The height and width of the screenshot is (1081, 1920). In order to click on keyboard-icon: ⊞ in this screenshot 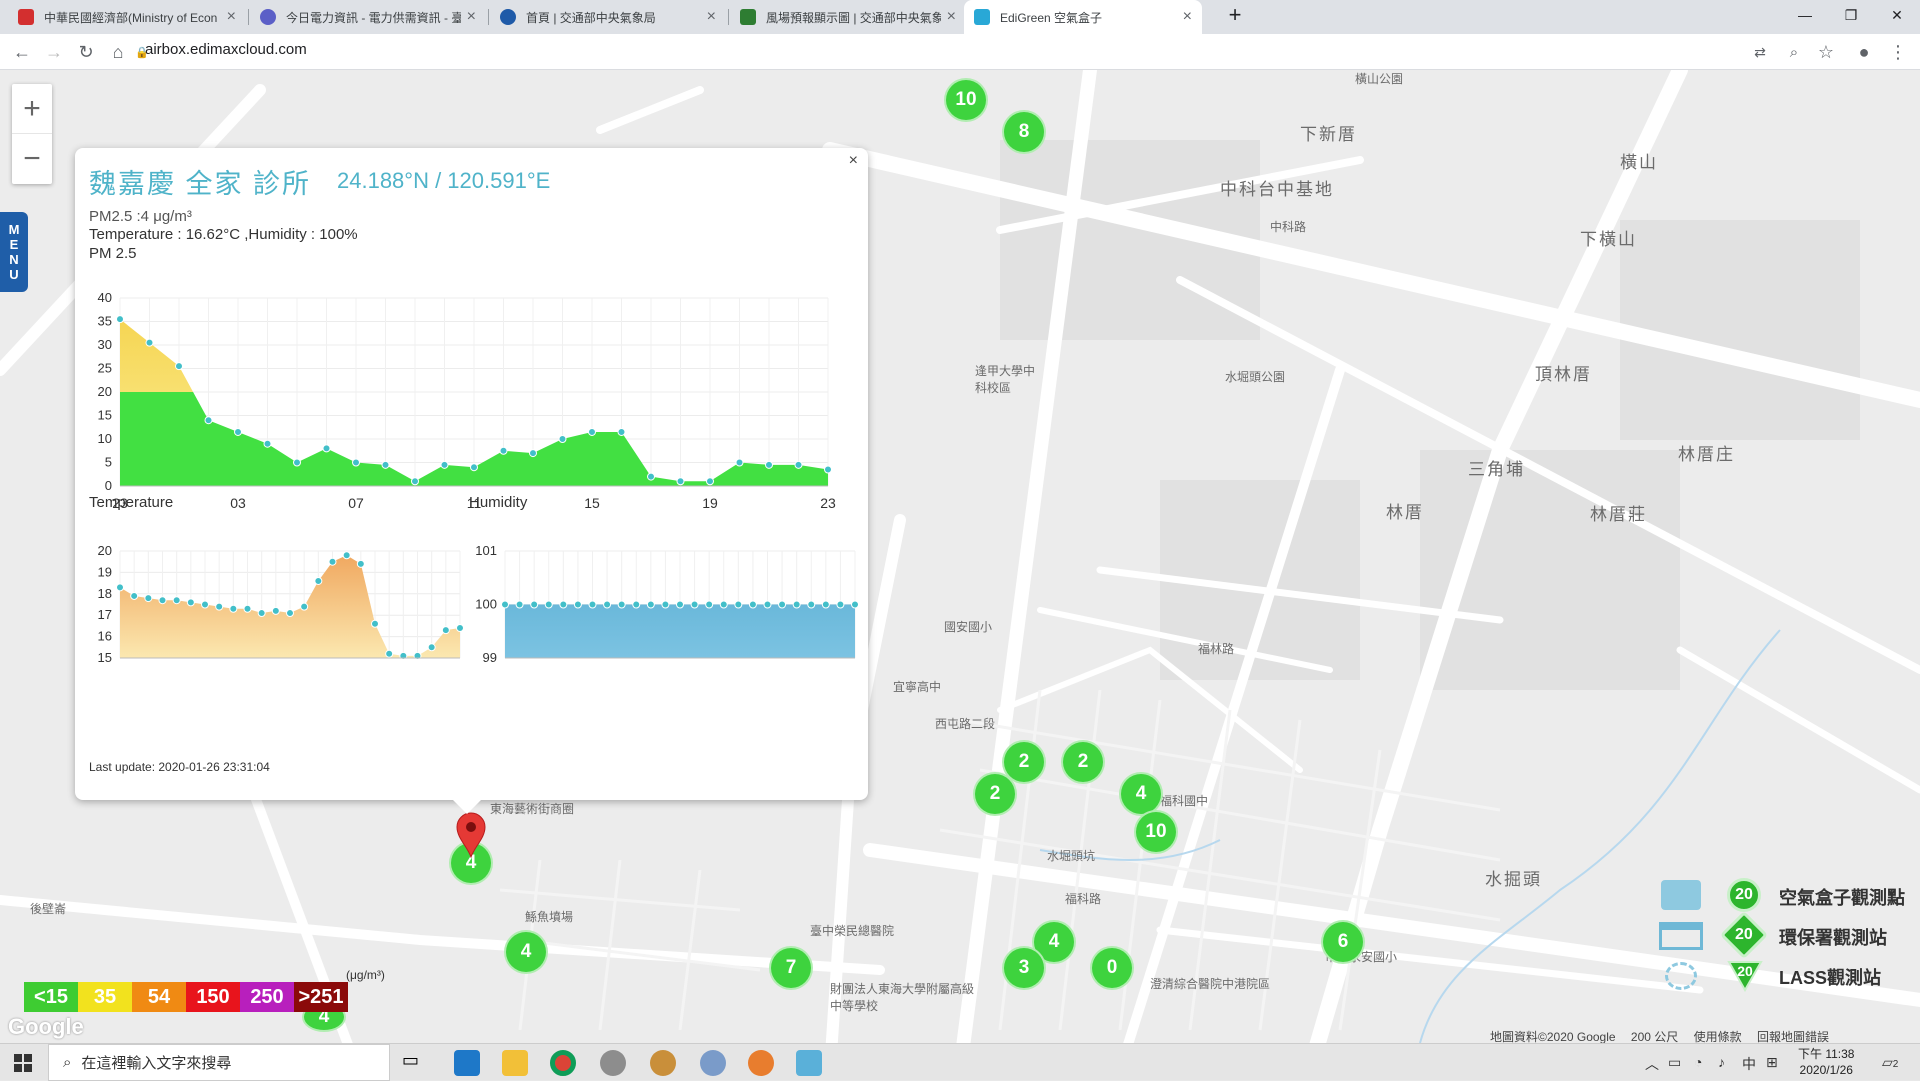, I will do `click(1772, 1062)`.